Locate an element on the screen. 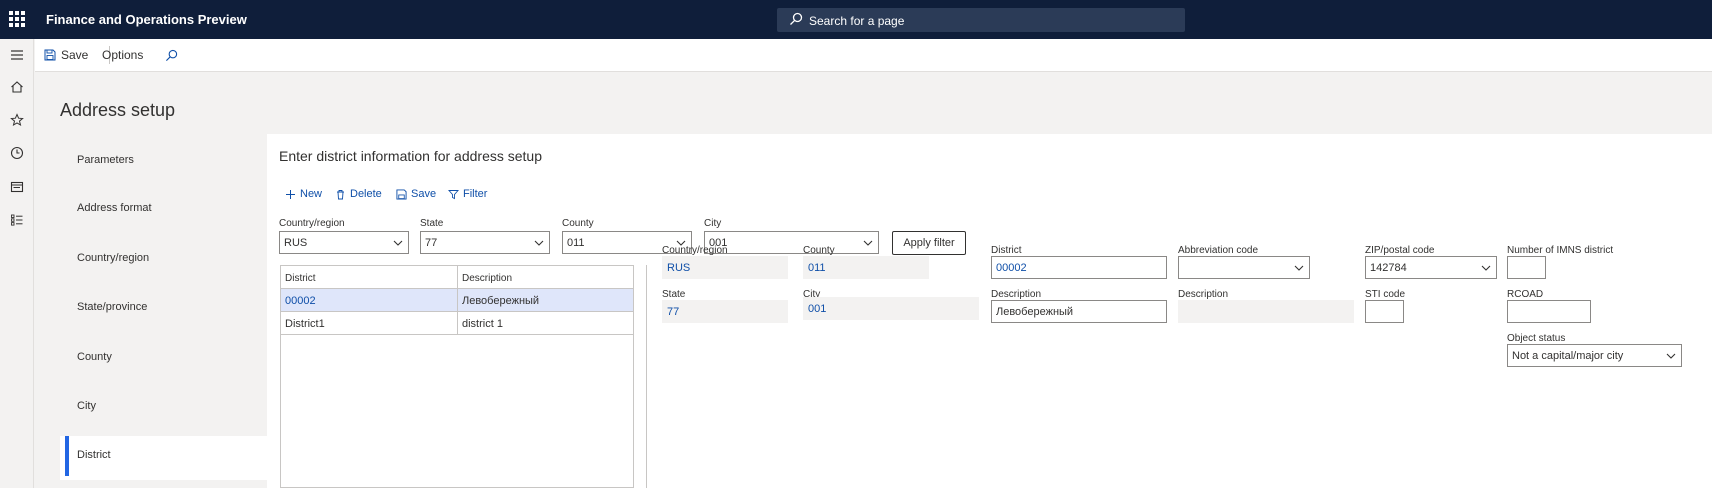 The width and height of the screenshot is (1712, 488). detail-district-input: 00002 is located at coordinates (1079, 267).